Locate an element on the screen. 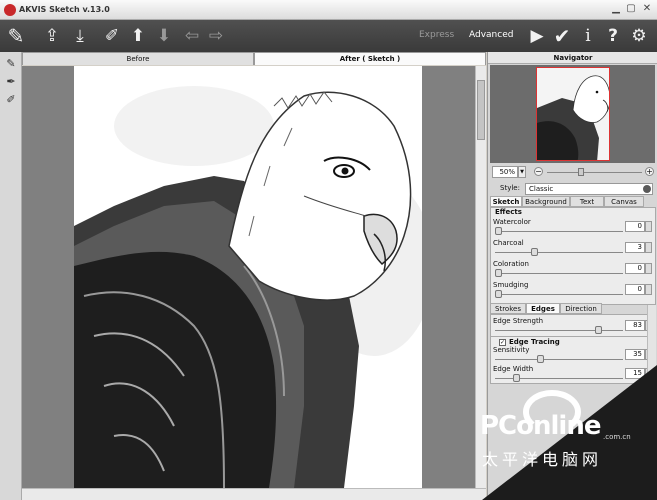 The width and height of the screenshot is (657, 500). close-icon: ✕ is located at coordinates (647, 9).